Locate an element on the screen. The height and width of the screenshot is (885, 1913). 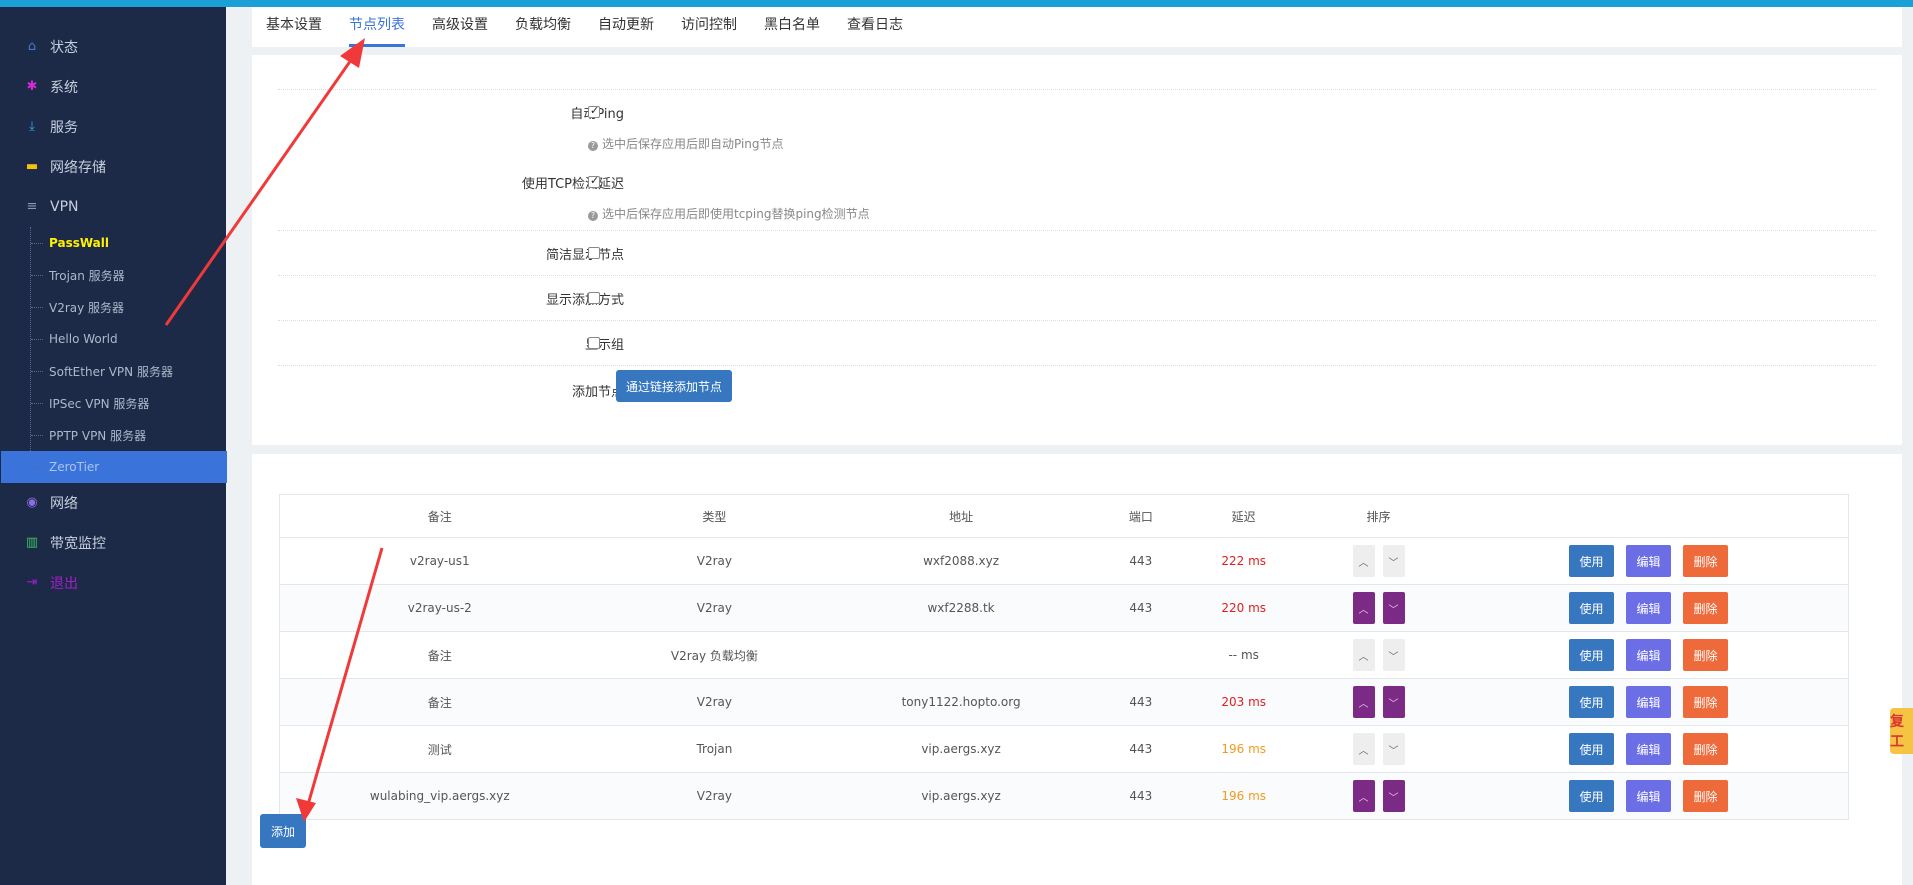
cell-address: tony1122.hopto.org is located at coordinates (961, 702).